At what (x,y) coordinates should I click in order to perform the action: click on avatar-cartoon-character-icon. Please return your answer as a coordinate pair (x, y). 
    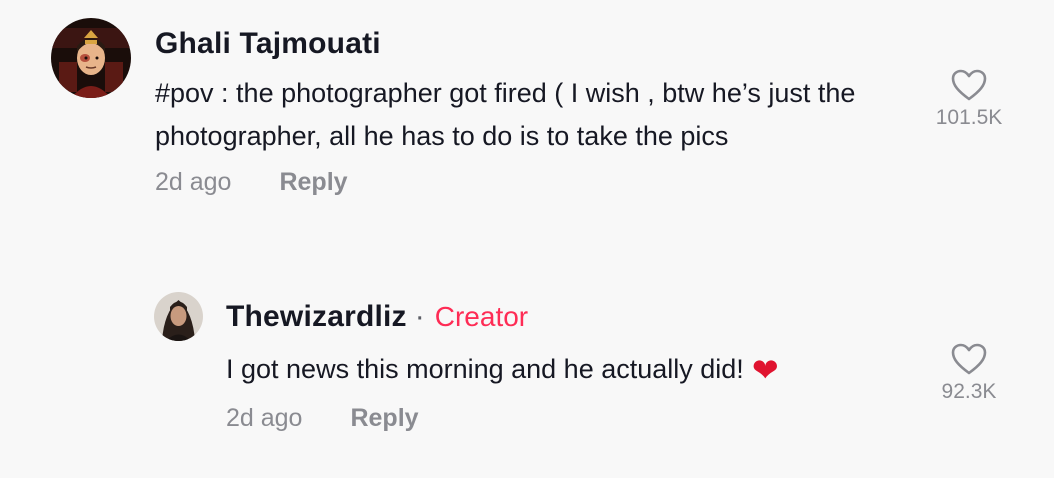
    Looking at the image, I should click on (91, 58).